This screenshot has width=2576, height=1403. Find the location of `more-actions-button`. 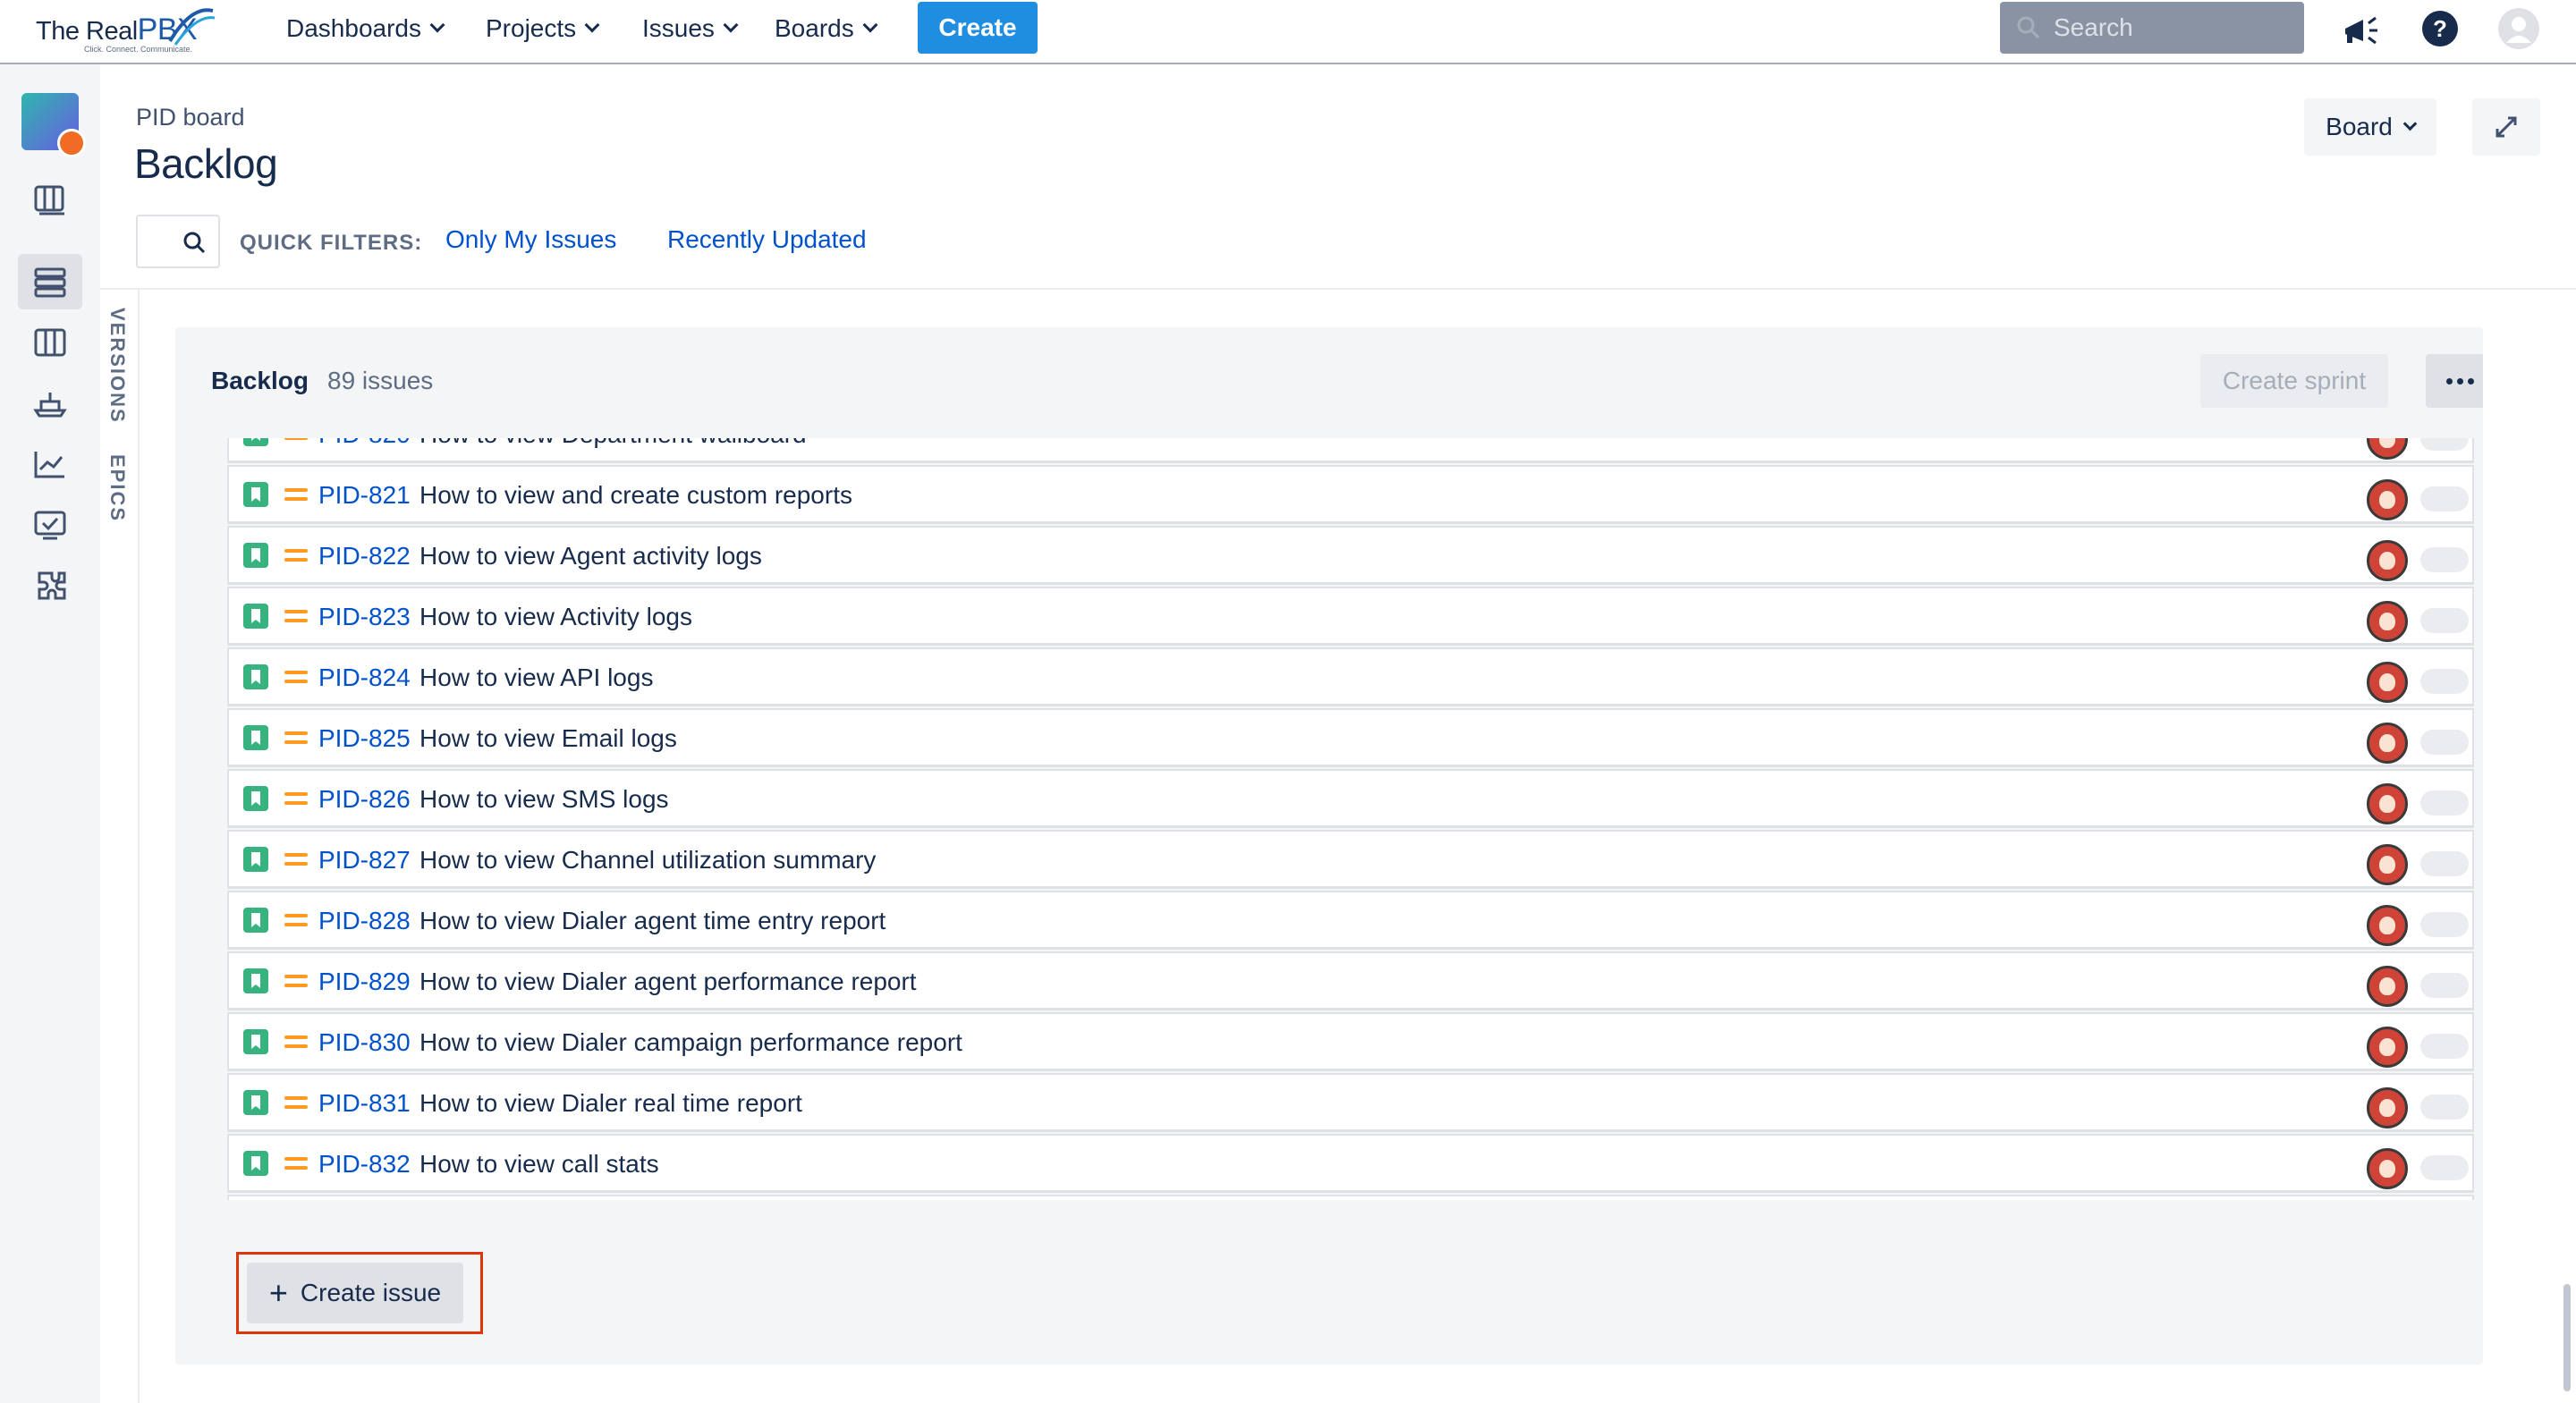

more-actions-button is located at coordinates (2454, 381).